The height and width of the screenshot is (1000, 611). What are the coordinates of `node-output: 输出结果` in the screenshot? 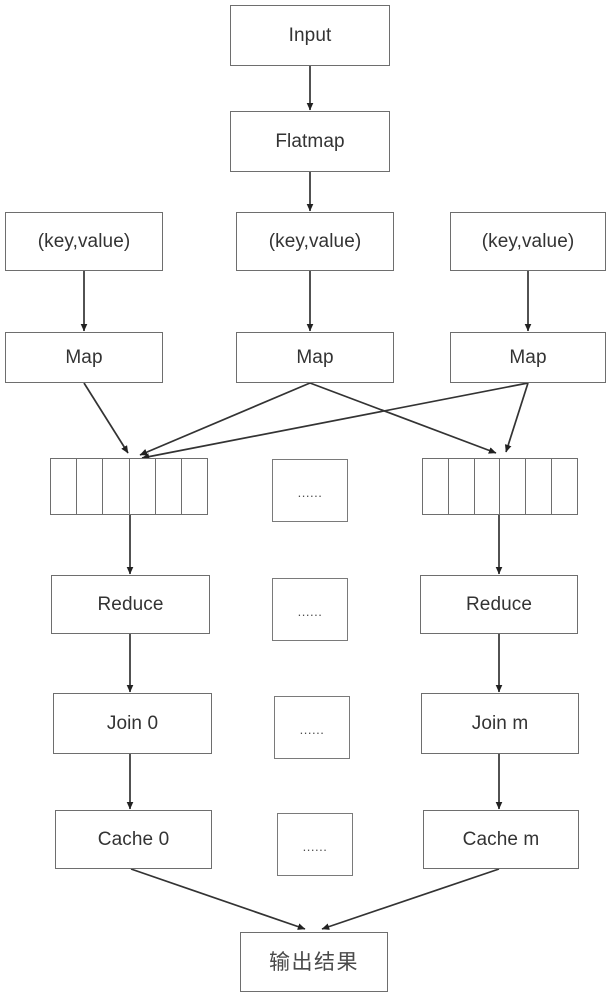 It's located at (314, 962).